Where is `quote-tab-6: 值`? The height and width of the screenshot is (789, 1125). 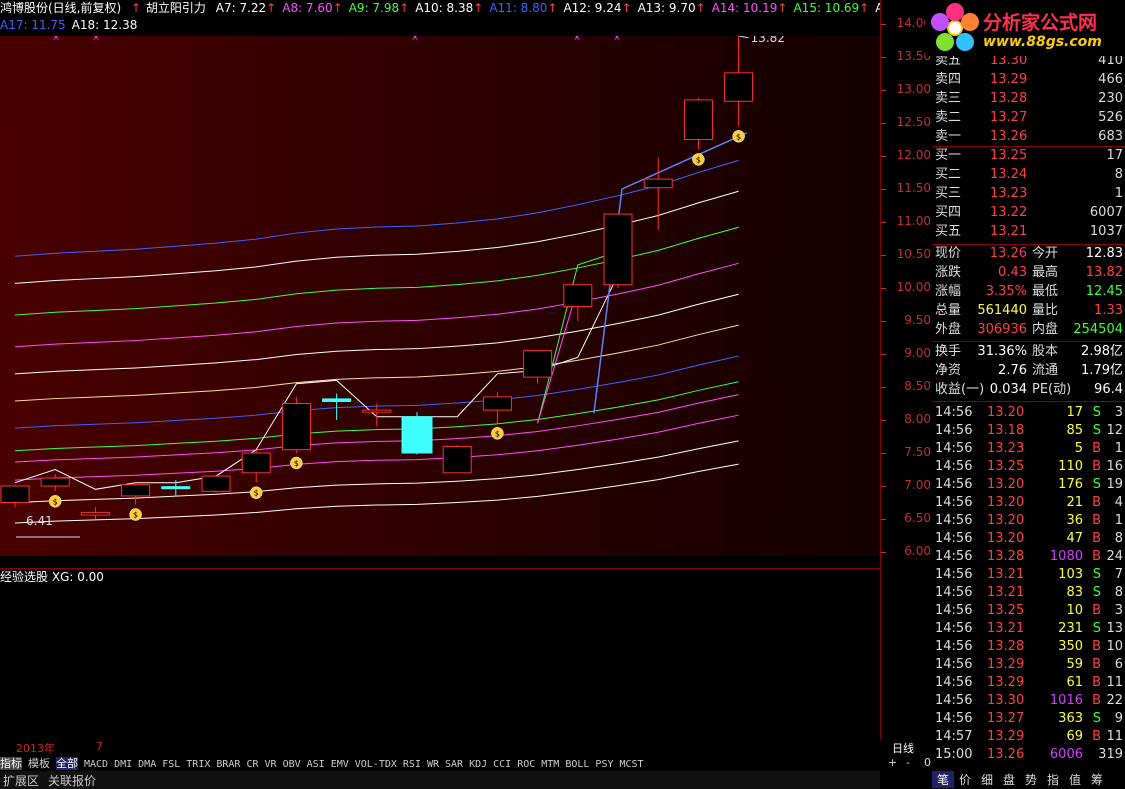
quote-tab-6: 值 is located at coordinates (1075, 779).